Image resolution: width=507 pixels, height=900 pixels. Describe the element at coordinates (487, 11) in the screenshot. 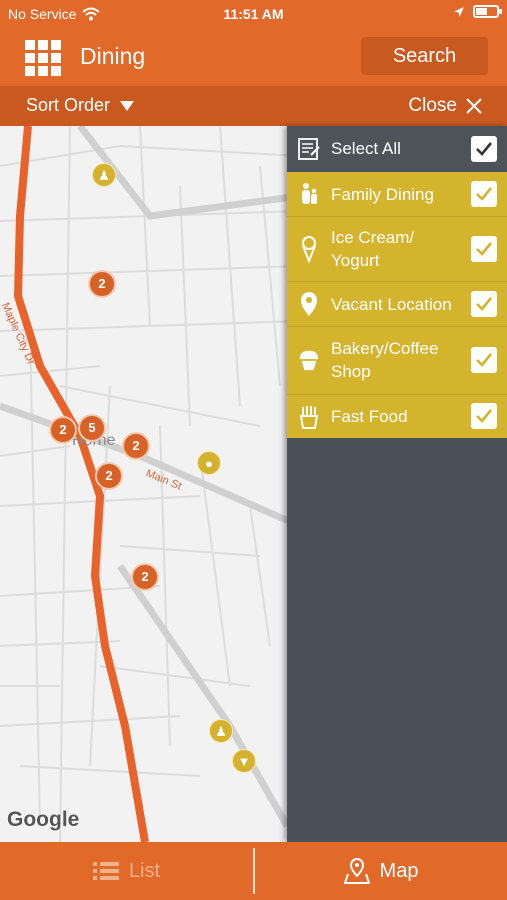

I see `battery-icon` at that location.